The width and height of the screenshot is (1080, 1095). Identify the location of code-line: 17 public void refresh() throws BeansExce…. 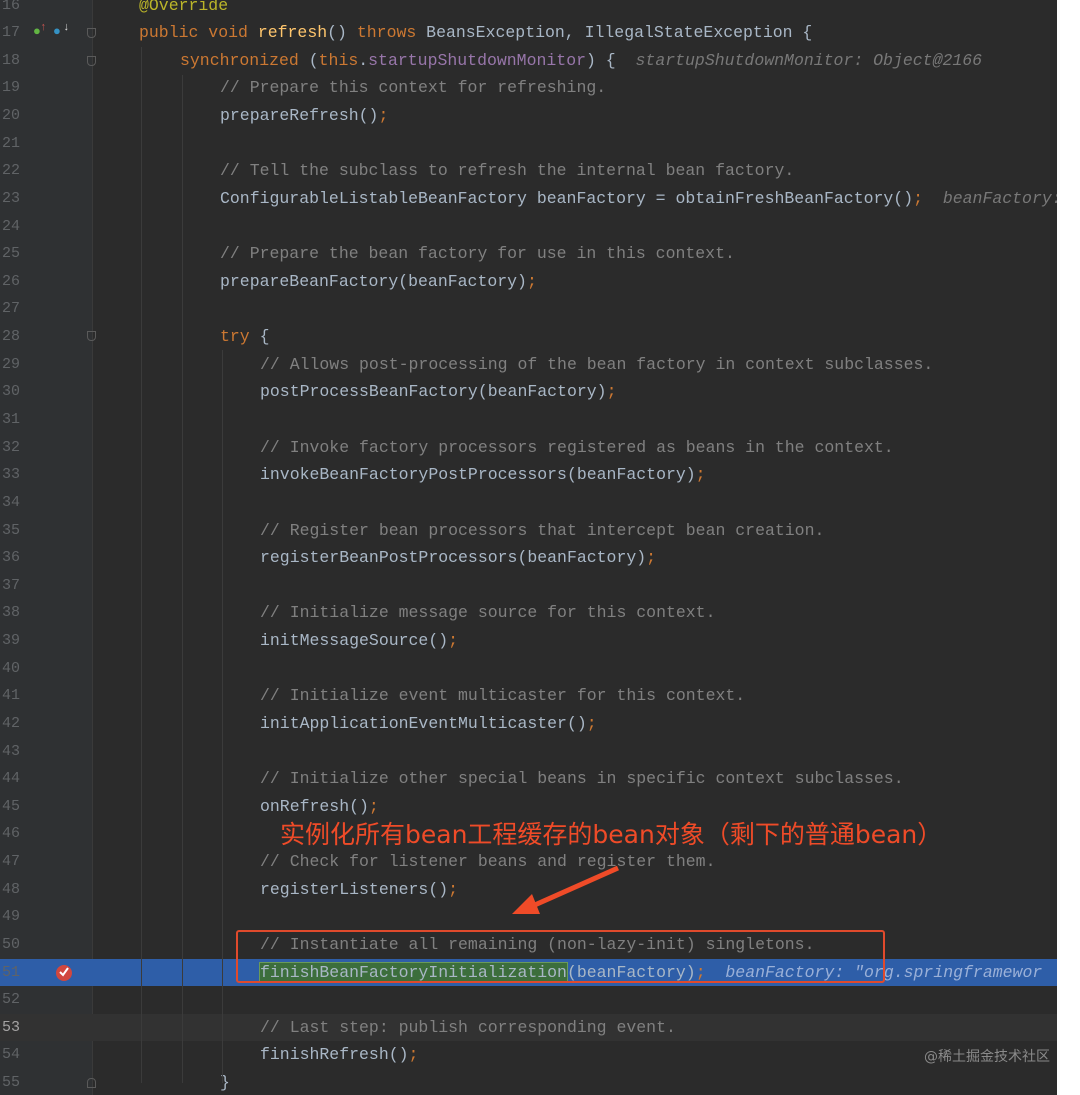
(528, 33).